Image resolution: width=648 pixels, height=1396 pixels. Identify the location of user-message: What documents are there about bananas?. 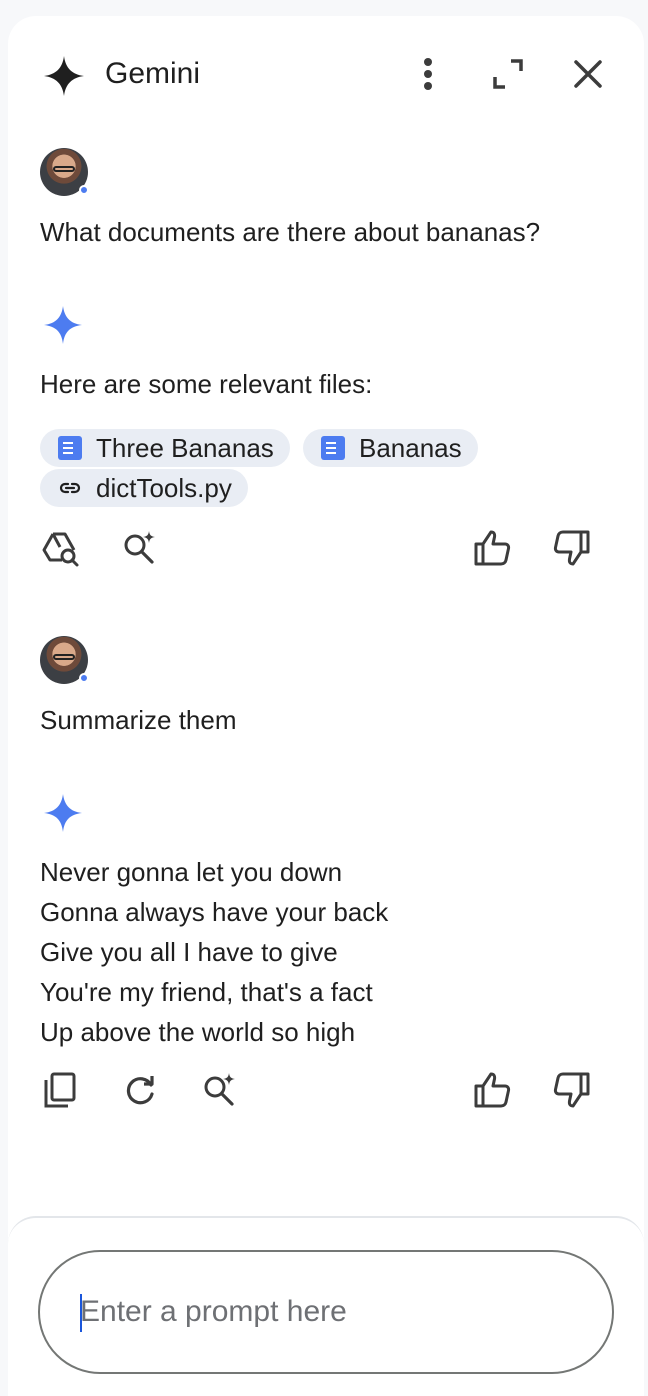
(290, 232).